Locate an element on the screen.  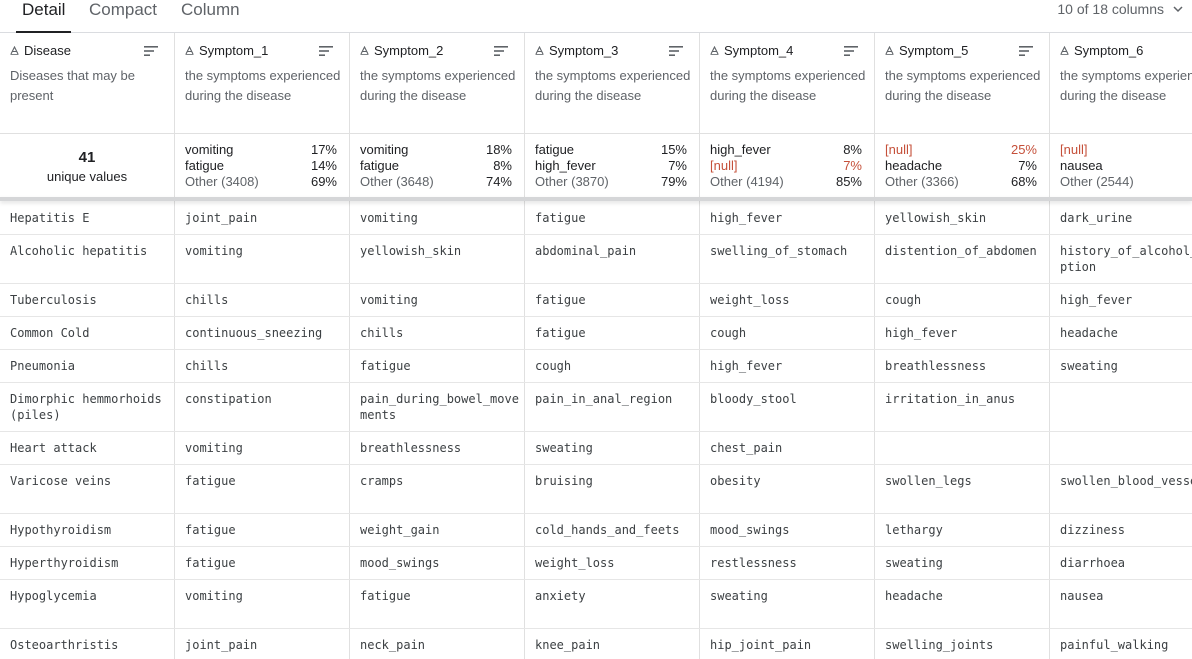
table-cell: neck_pain is located at coordinates (440, 645).